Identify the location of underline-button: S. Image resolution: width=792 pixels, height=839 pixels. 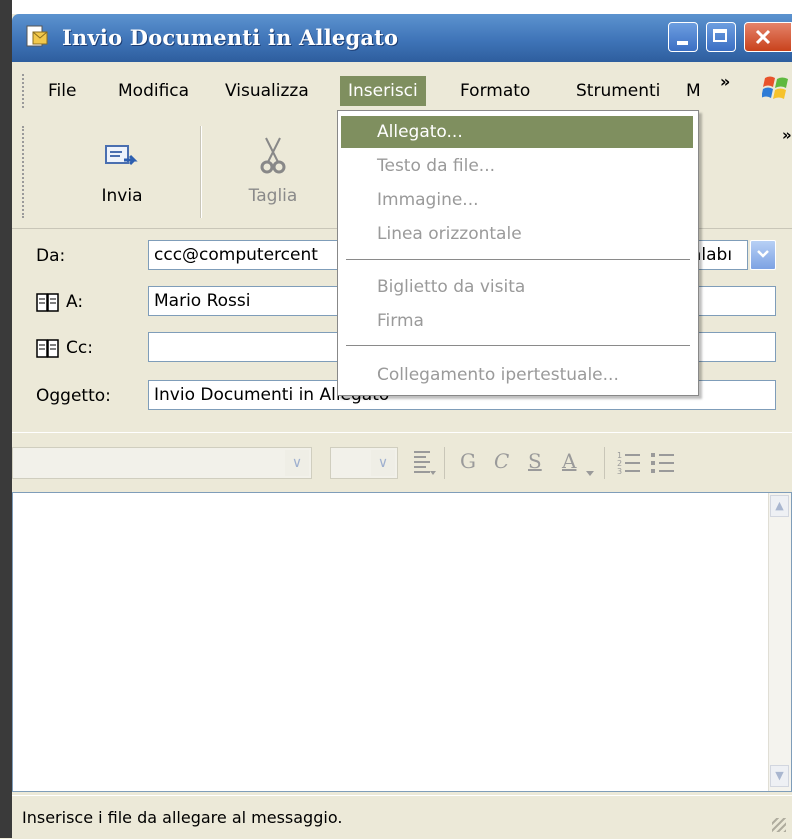
(535, 461).